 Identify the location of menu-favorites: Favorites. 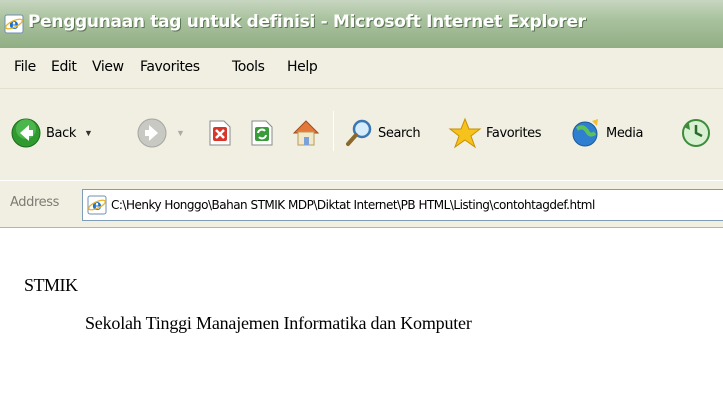
(170, 67).